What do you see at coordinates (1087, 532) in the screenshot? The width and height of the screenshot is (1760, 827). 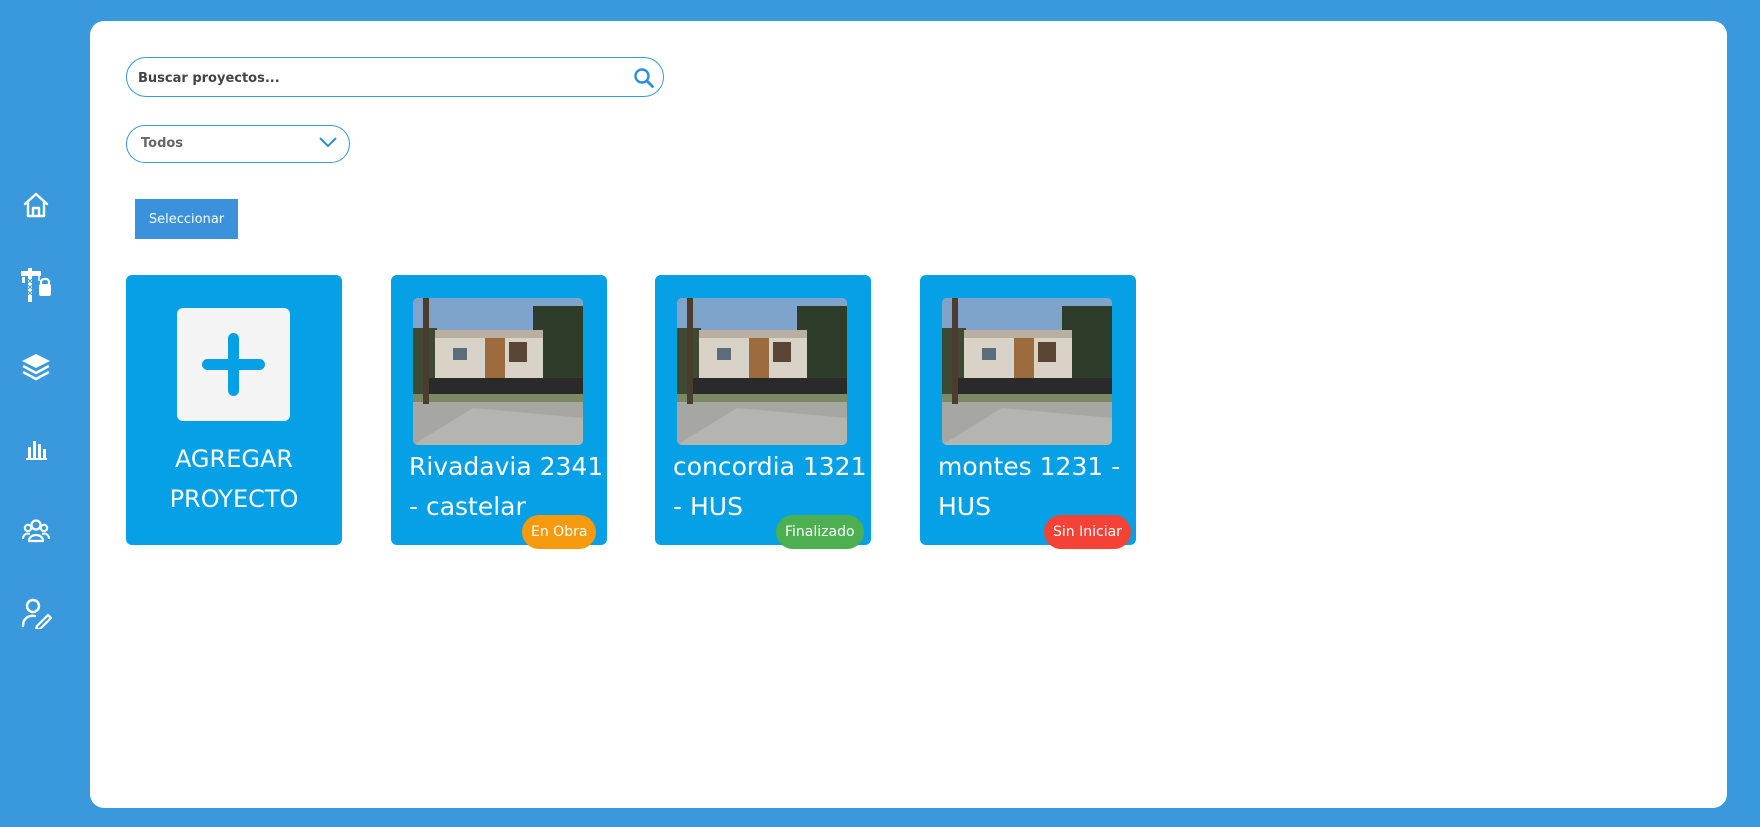 I see `status-badge: Sin Iniciar` at bounding box center [1087, 532].